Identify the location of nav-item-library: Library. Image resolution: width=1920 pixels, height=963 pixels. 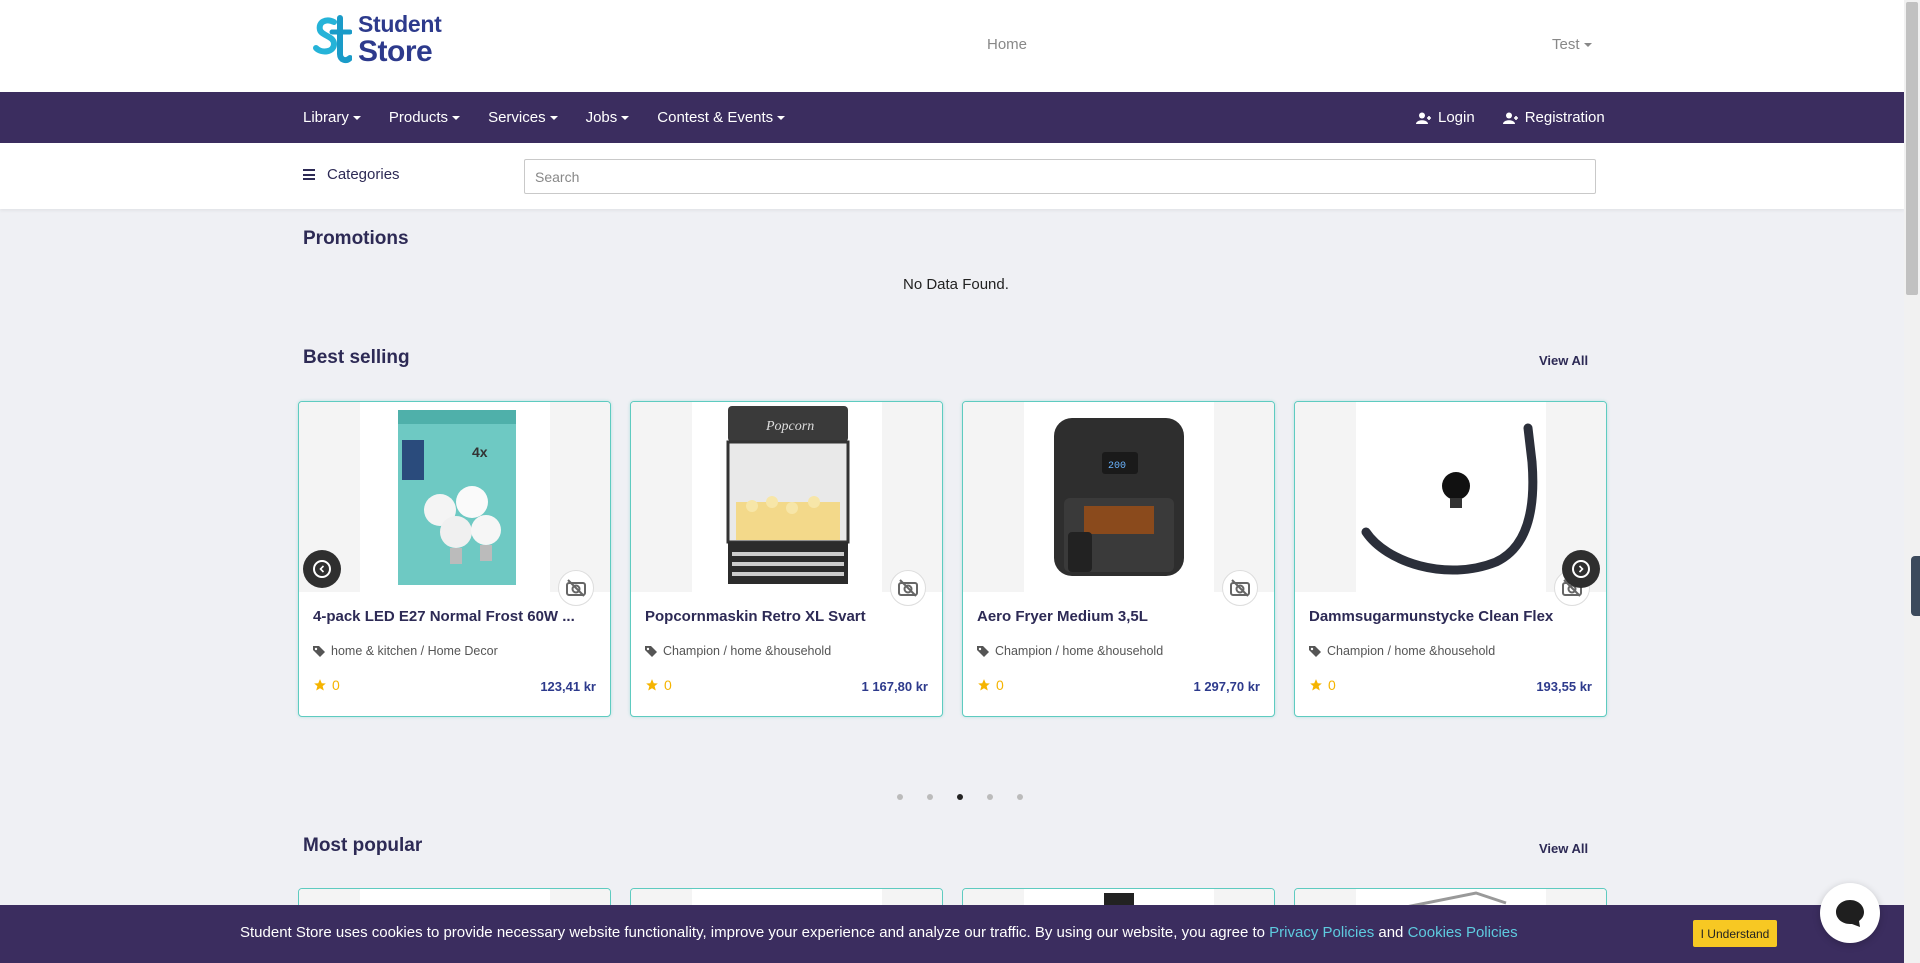
(332, 117).